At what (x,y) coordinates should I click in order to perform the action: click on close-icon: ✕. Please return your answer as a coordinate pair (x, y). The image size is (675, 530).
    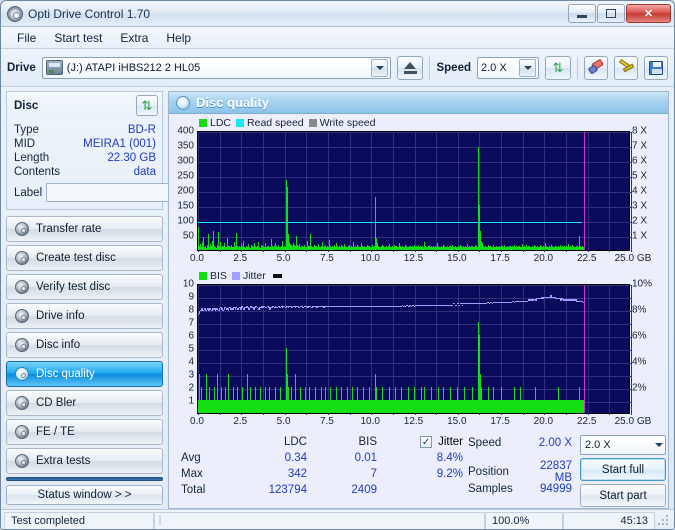
    Looking at the image, I should click on (648, 14).